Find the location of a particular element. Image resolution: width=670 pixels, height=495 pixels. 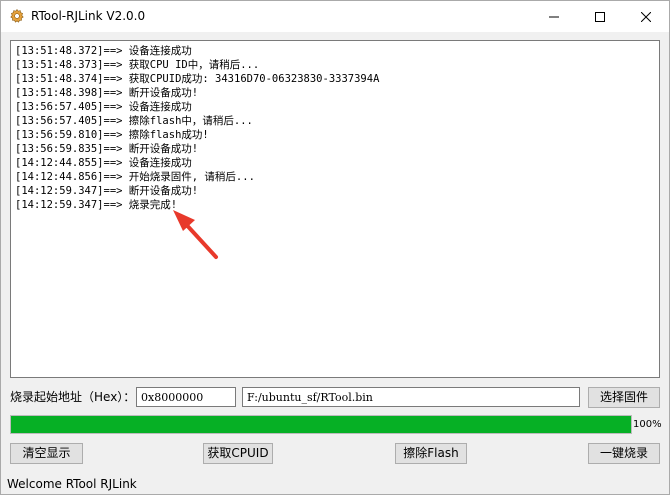

log-line: [13:56:59.835]==> 断开设备成功! is located at coordinates (107, 149).